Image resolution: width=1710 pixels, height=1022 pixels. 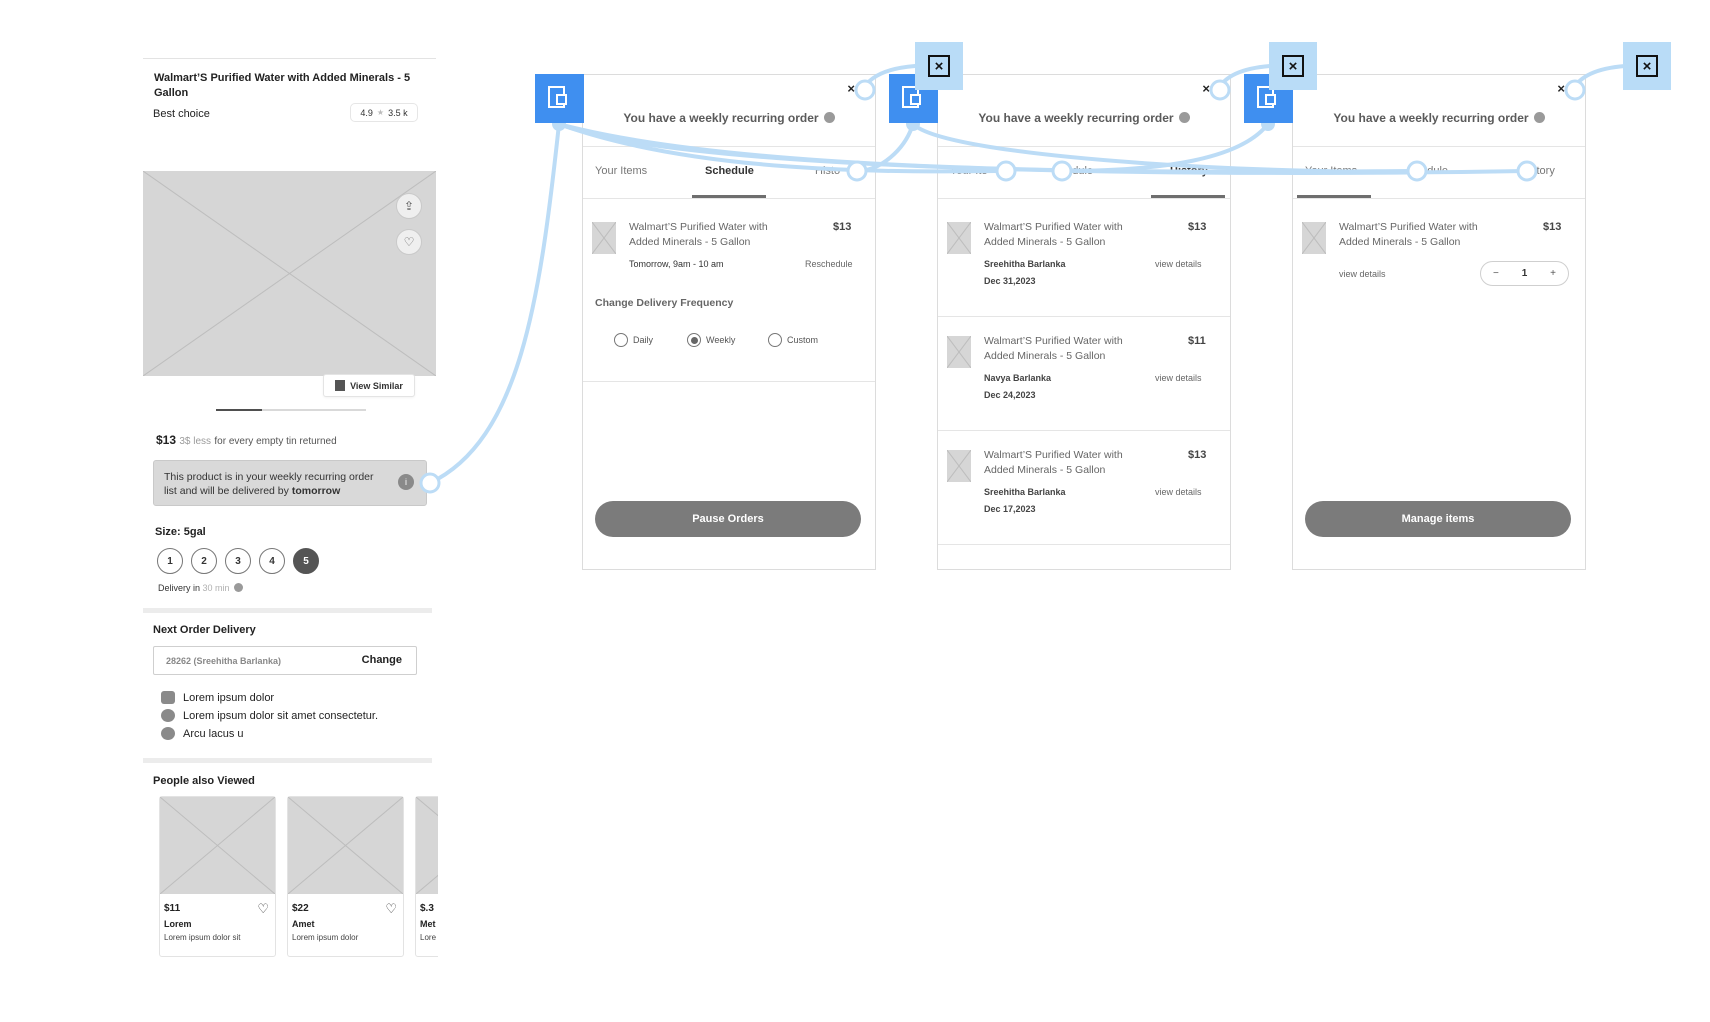 I want to click on info-icon: i, so click(x=406, y=482).